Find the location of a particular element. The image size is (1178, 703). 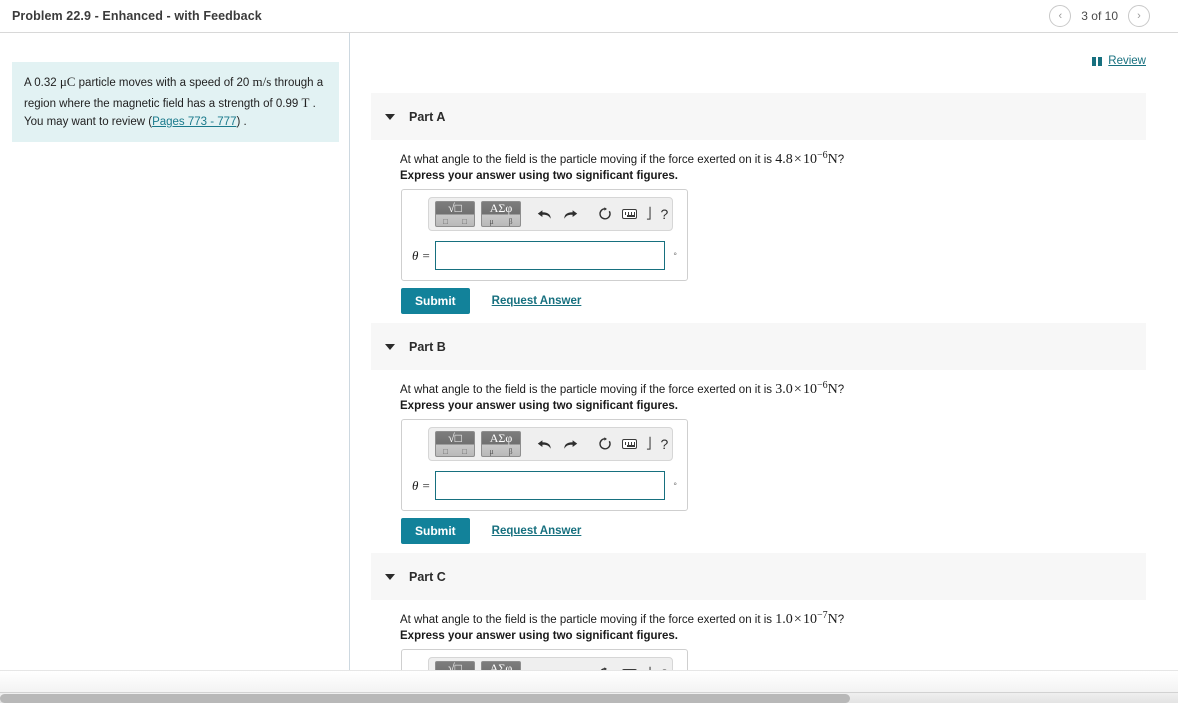

help-icon-a: ? is located at coordinates (665, 214).